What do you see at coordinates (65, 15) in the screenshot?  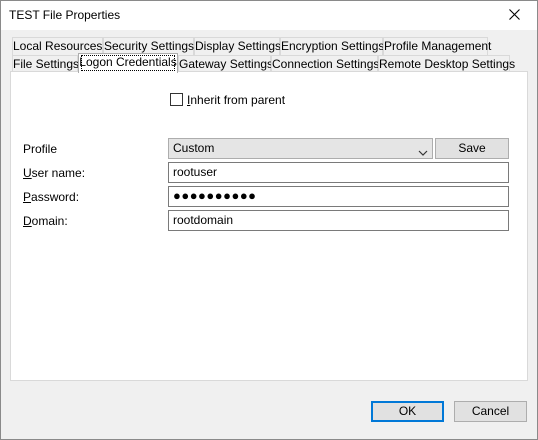 I see `window-title: TEST File Properties` at bounding box center [65, 15].